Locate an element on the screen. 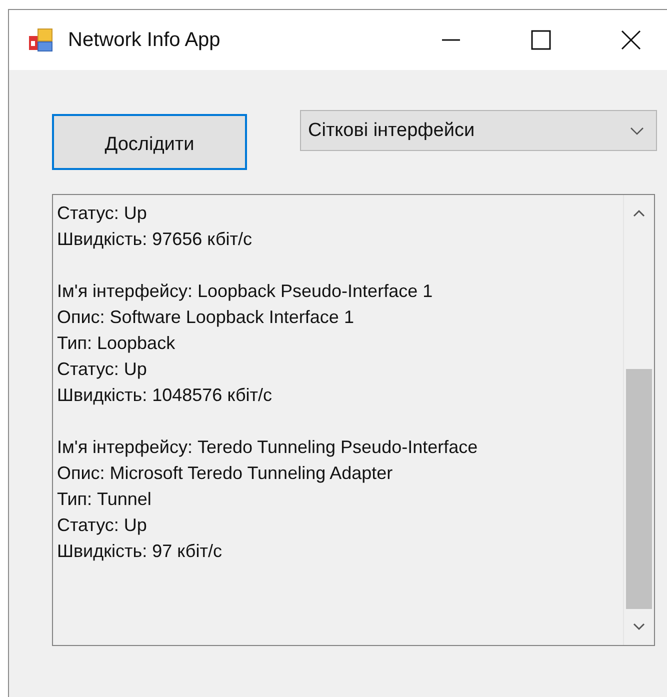 This screenshot has height=697, width=667. output-line: Тип: Loopback is located at coordinates (116, 343).